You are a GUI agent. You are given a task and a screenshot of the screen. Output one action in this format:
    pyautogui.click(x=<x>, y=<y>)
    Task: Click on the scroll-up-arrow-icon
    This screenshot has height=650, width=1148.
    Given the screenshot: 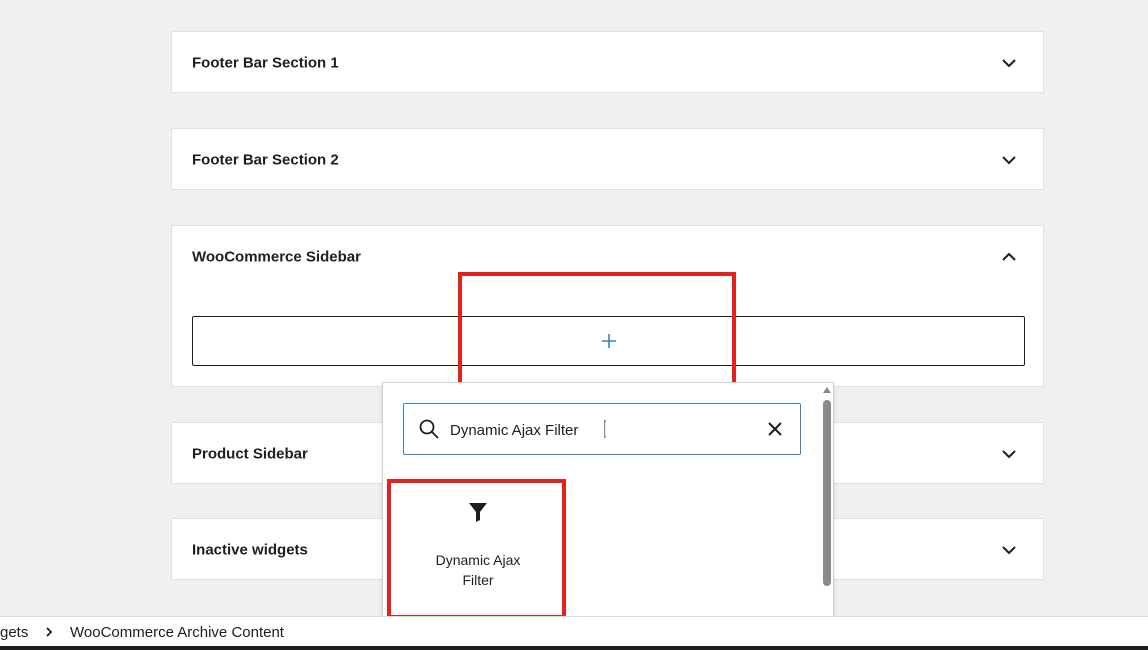 What is the action you would take?
    pyautogui.click(x=827, y=390)
    